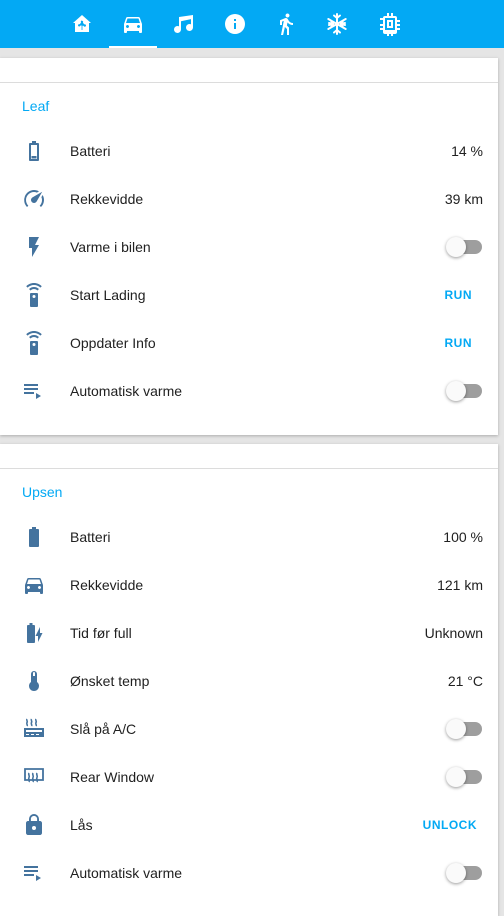 The height and width of the screenshot is (919, 504). What do you see at coordinates (110, 247) in the screenshot?
I see `entity-label: Varme i bilen` at bounding box center [110, 247].